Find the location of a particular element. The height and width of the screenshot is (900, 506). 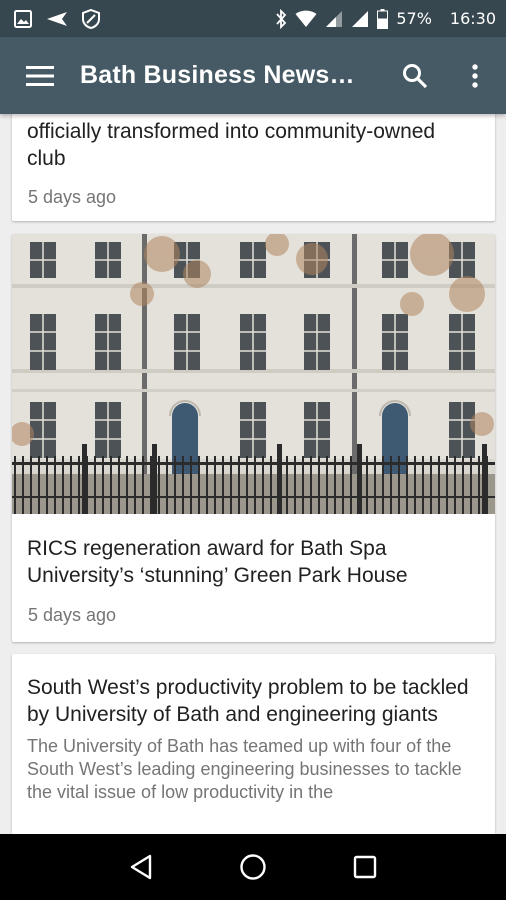

bluetooth-icon is located at coordinates (281, 18).